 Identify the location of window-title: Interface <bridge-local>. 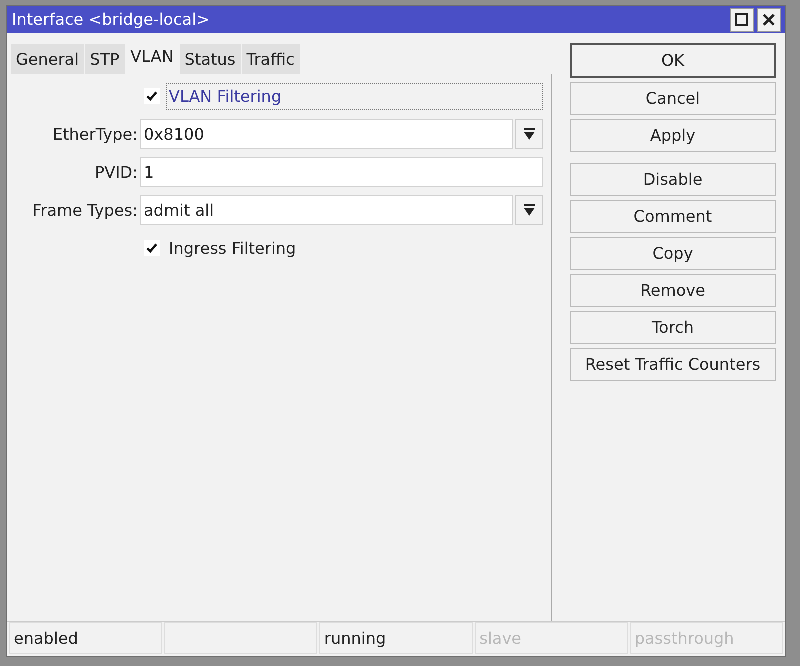
(111, 19).